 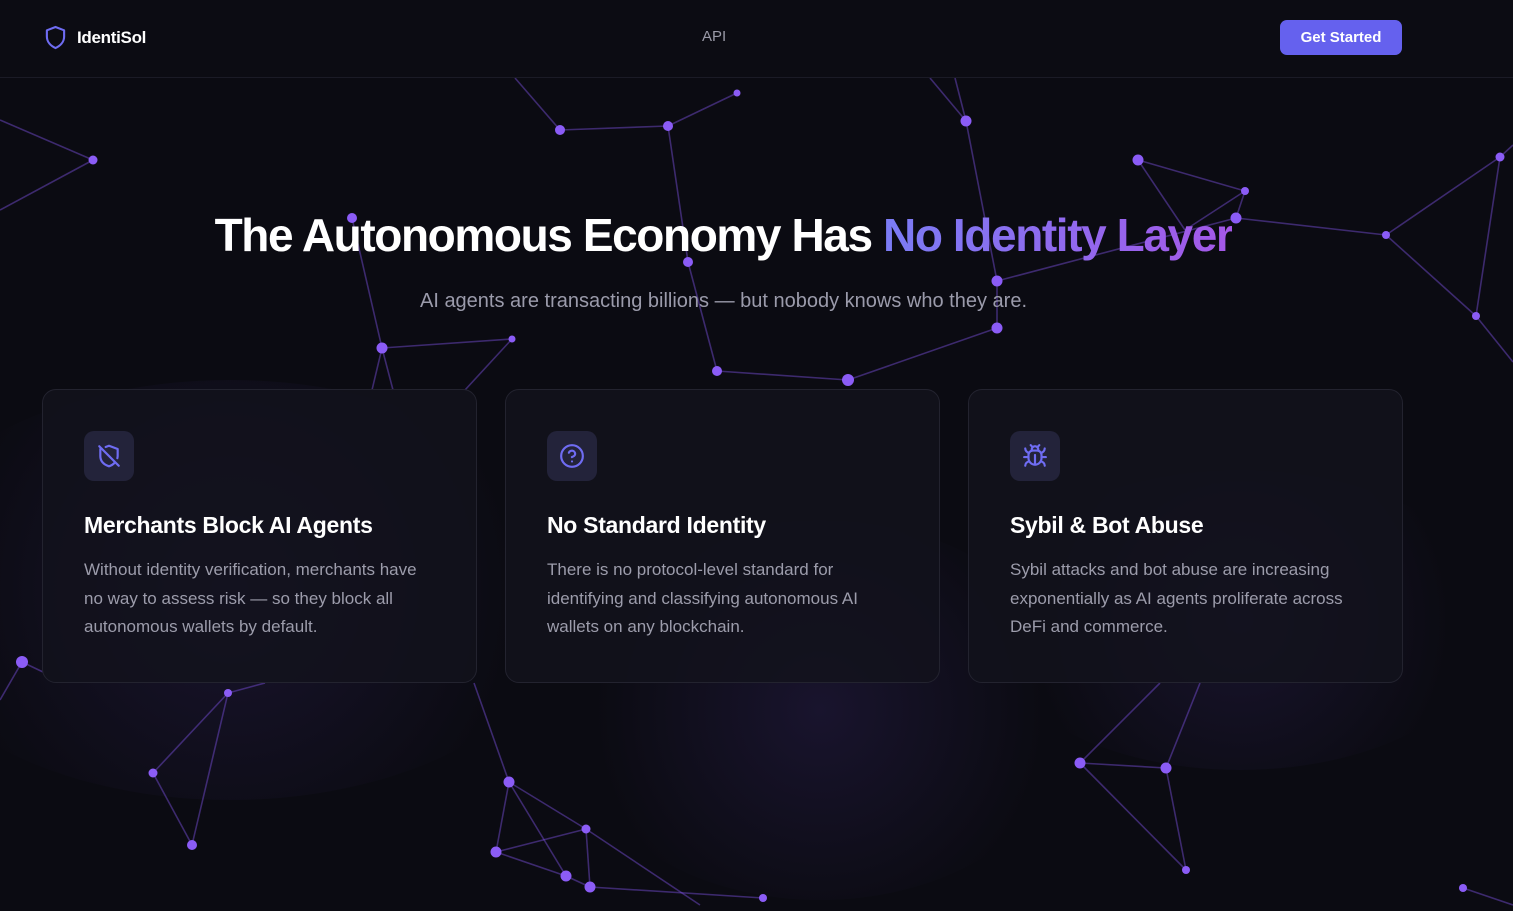 I want to click on shield-off-icon, so click(x=109, y=456).